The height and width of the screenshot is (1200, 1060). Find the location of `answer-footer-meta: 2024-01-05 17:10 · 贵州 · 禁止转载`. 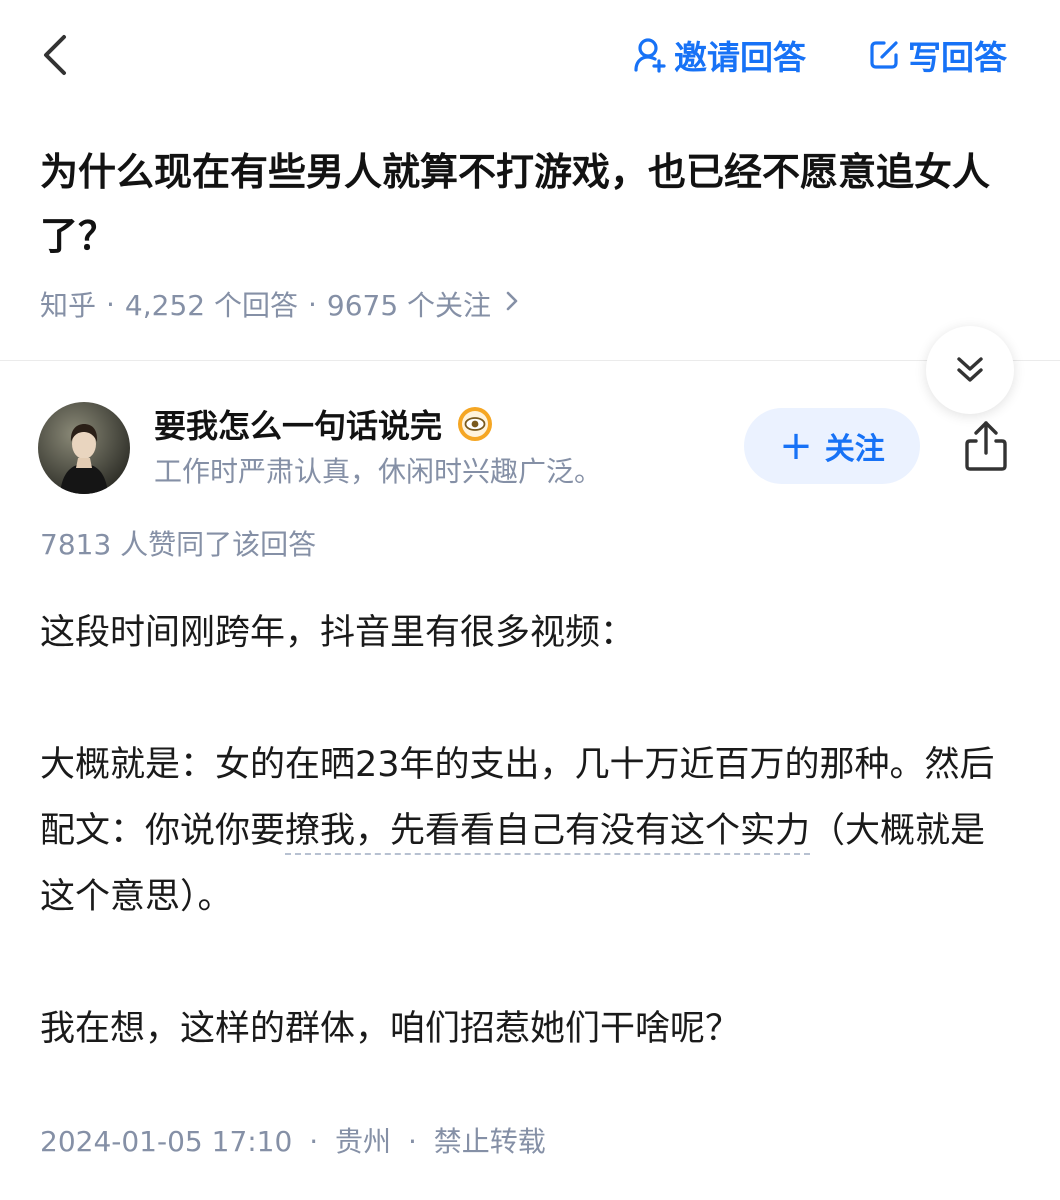

answer-footer-meta: 2024-01-05 17:10 · 贵州 · 禁止转载 is located at coordinates (293, 1142).